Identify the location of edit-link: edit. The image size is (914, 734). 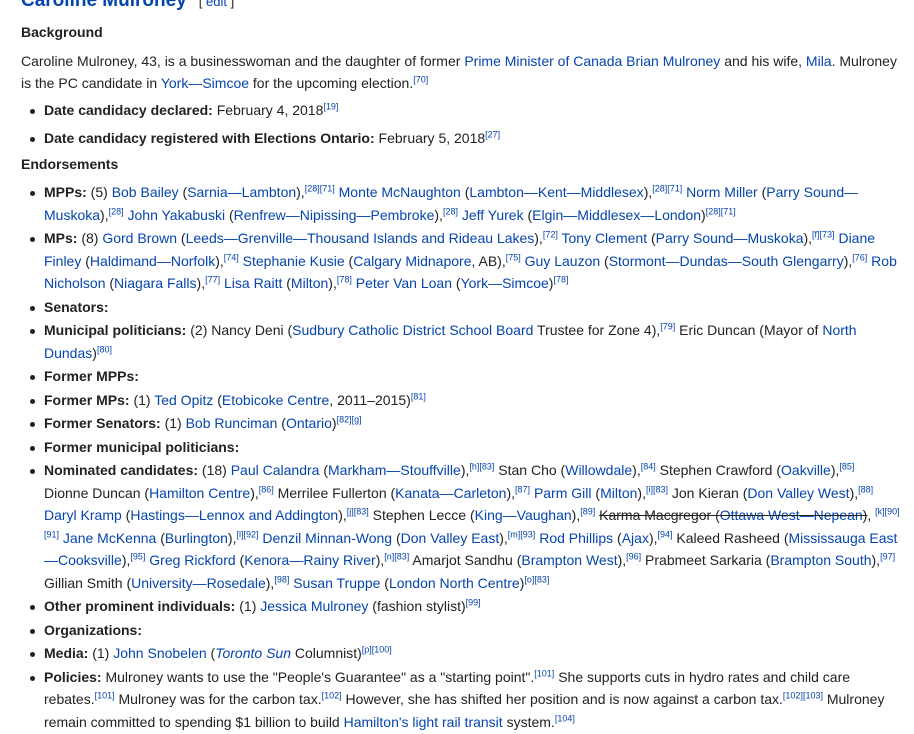
(216, 4).